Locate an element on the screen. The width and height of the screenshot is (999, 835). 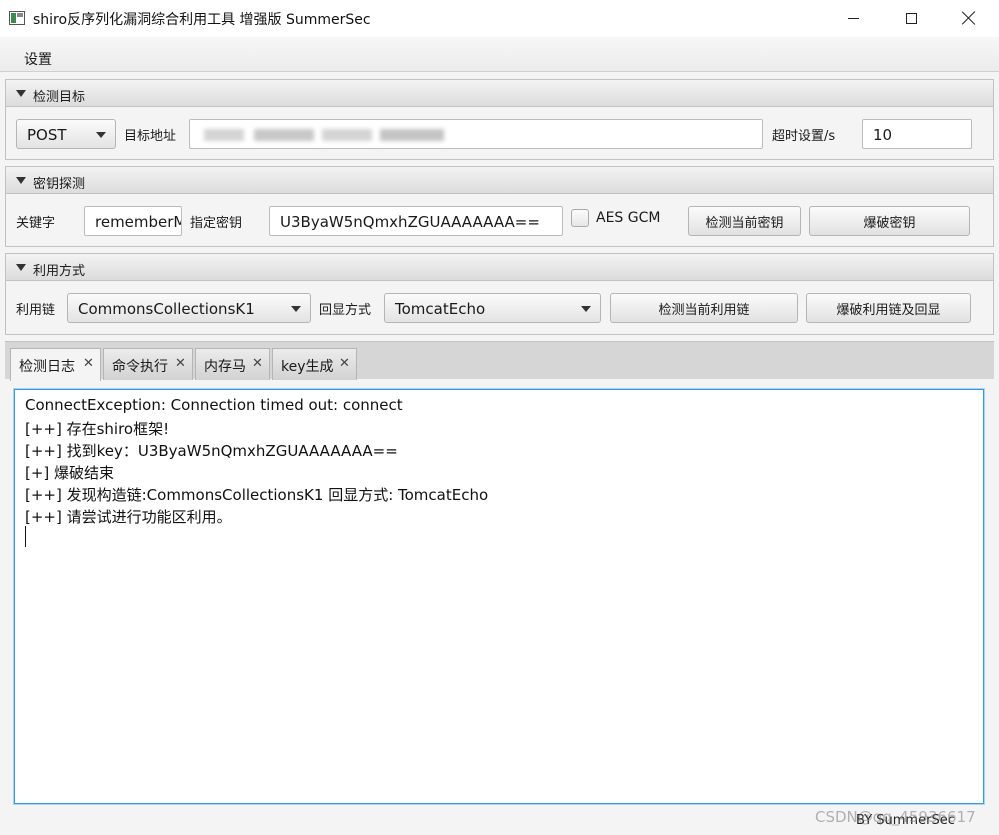
http-method-select: POST is located at coordinates (66, 134).